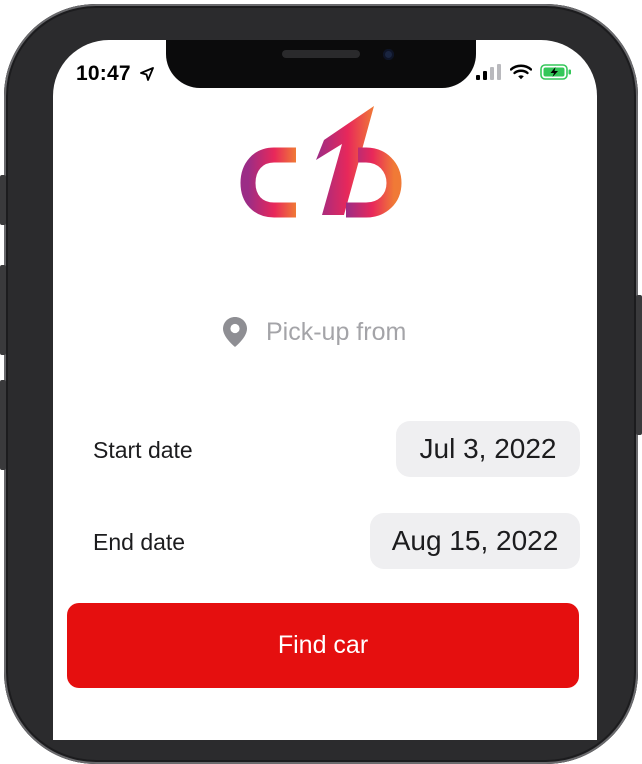  I want to click on end-date-label: End date, so click(139, 542).